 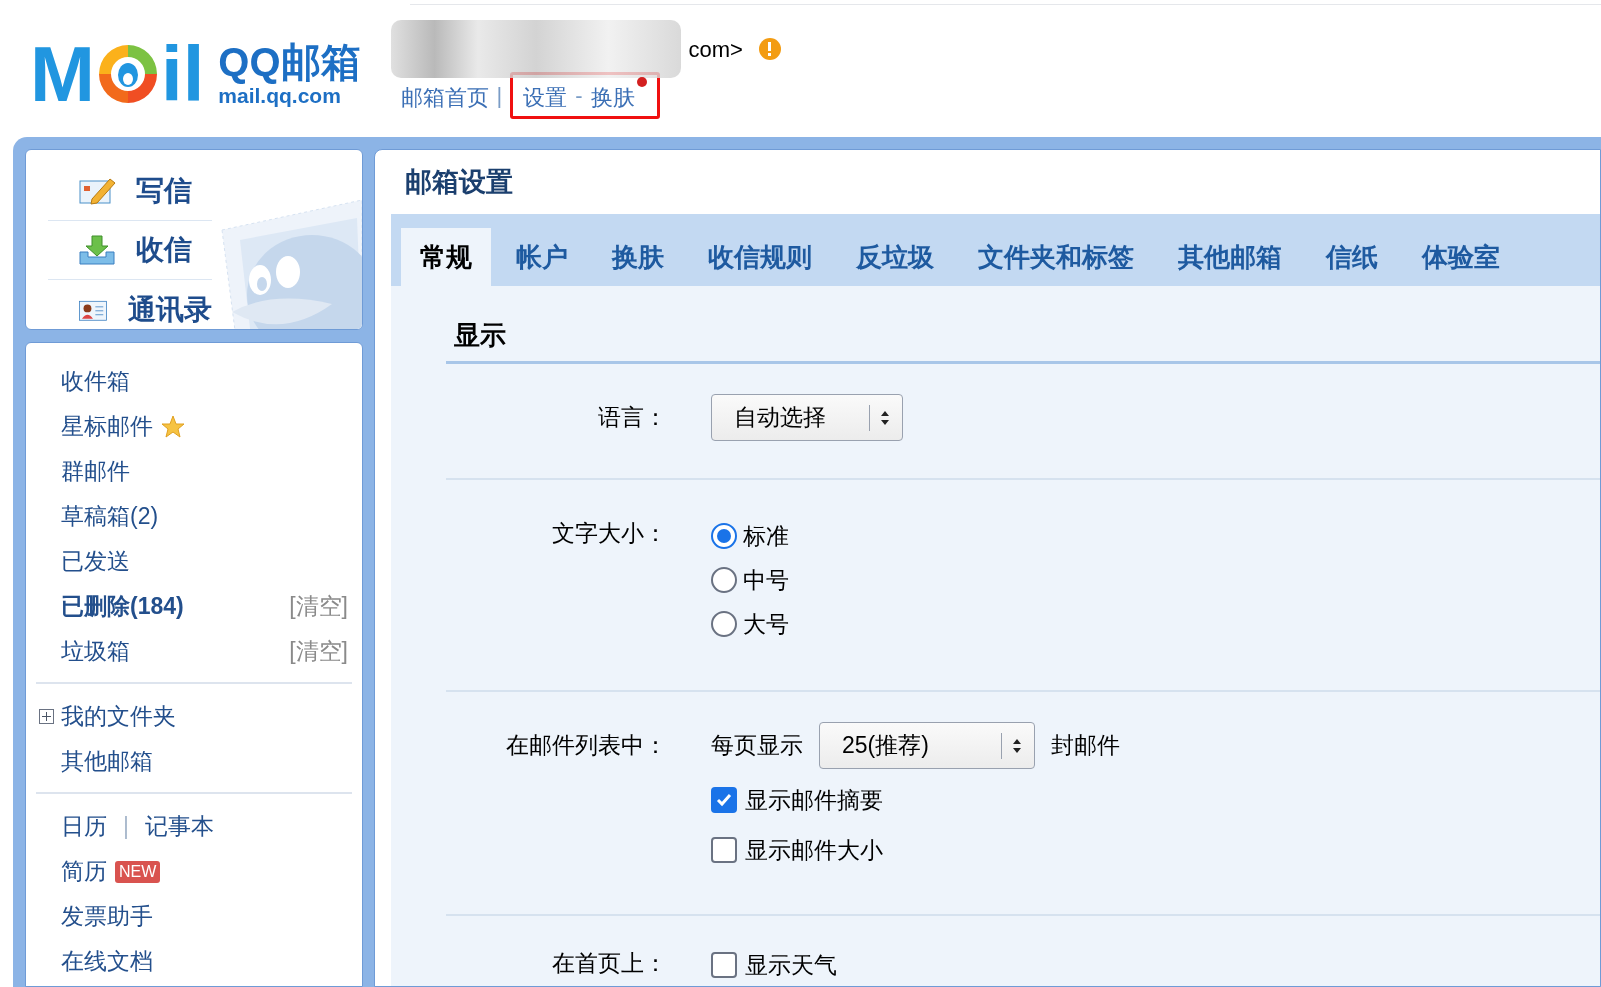 What do you see at coordinates (609, 533) in the screenshot?
I see `setting-label: 文字大小：` at bounding box center [609, 533].